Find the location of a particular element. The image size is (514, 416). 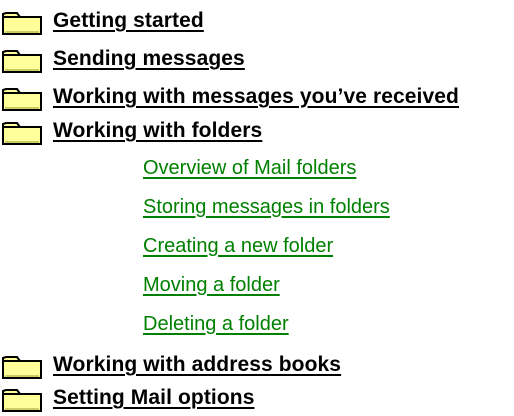

topic-label: Setting Mail options is located at coordinates (154, 398).